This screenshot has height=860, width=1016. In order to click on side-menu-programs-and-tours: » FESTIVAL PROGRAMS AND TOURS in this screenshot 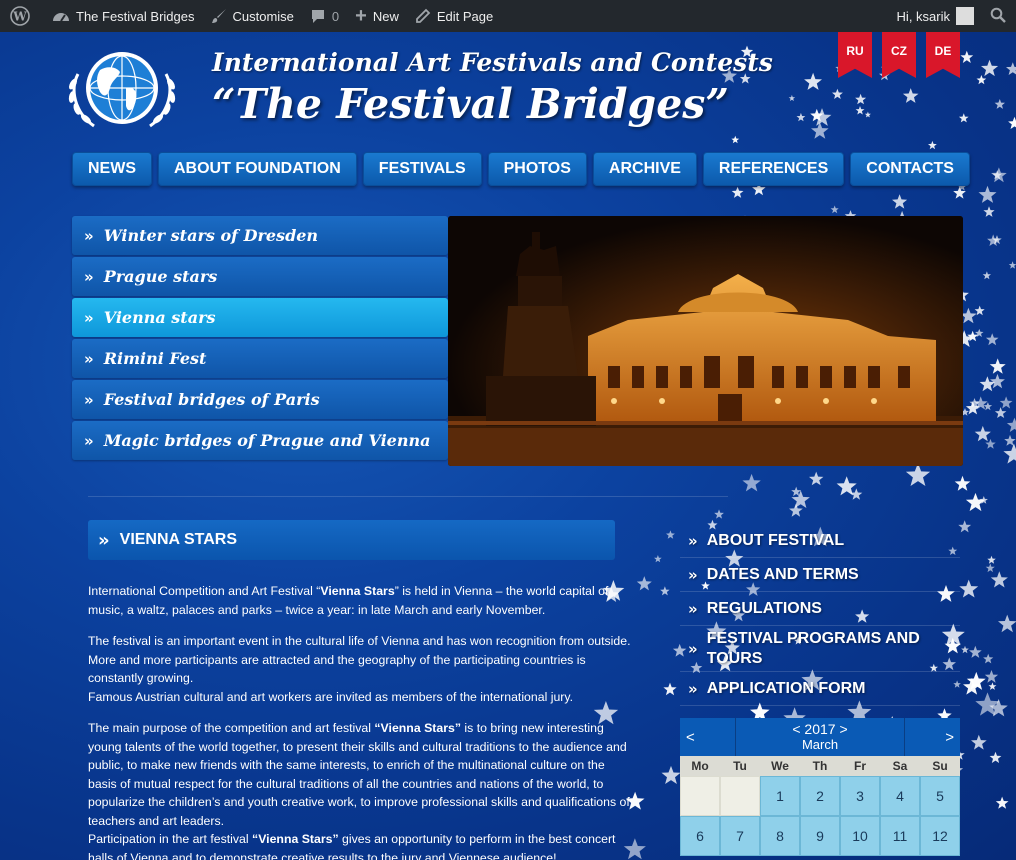, I will do `click(820, 649)`.